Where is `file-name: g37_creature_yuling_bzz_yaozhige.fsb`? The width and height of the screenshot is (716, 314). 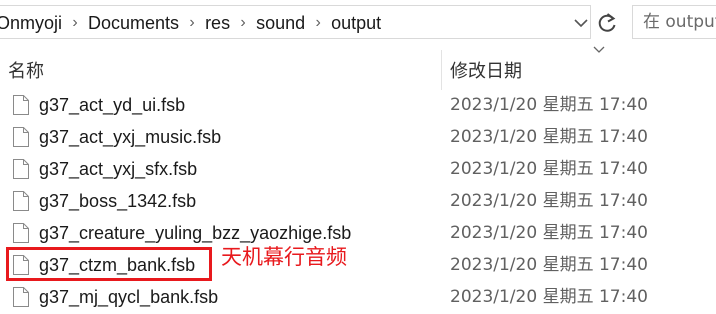
file-name: g37_creature_yuling_bzz_yaozhige.fsb is located at coordinates (195, 233).